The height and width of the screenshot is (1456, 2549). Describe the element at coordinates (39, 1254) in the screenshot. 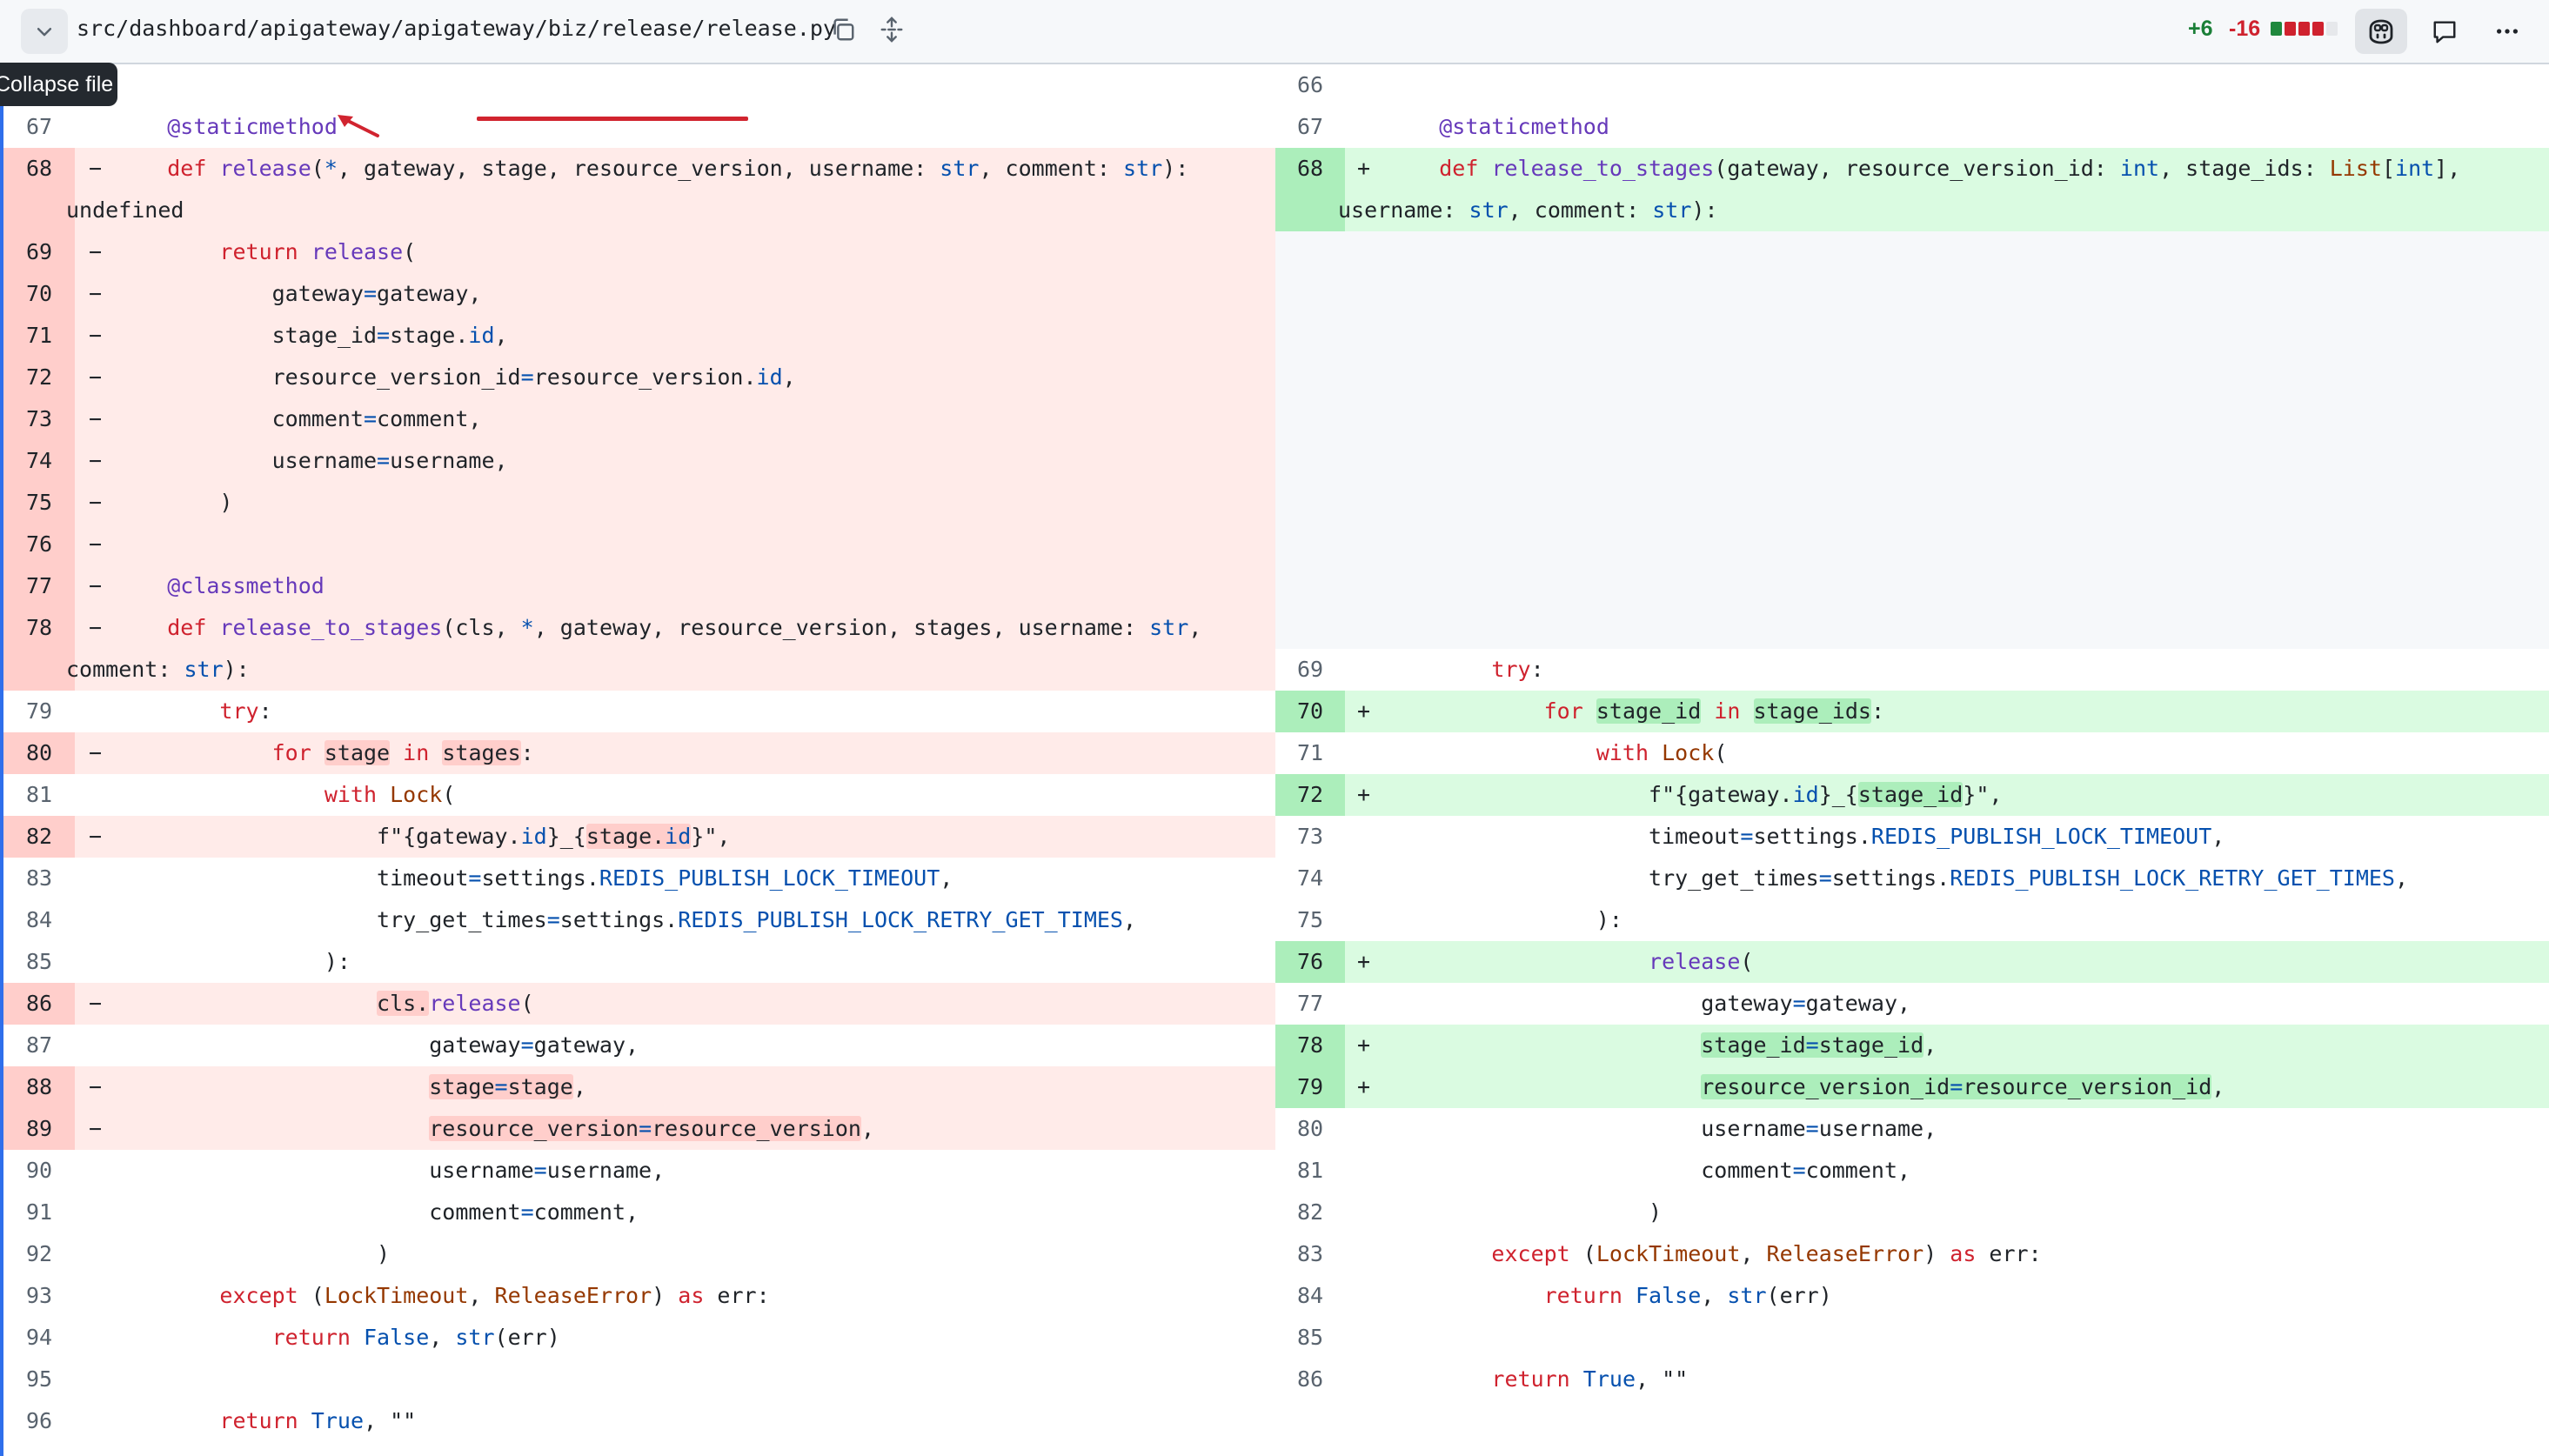

I see `line-number: 92` at that location.